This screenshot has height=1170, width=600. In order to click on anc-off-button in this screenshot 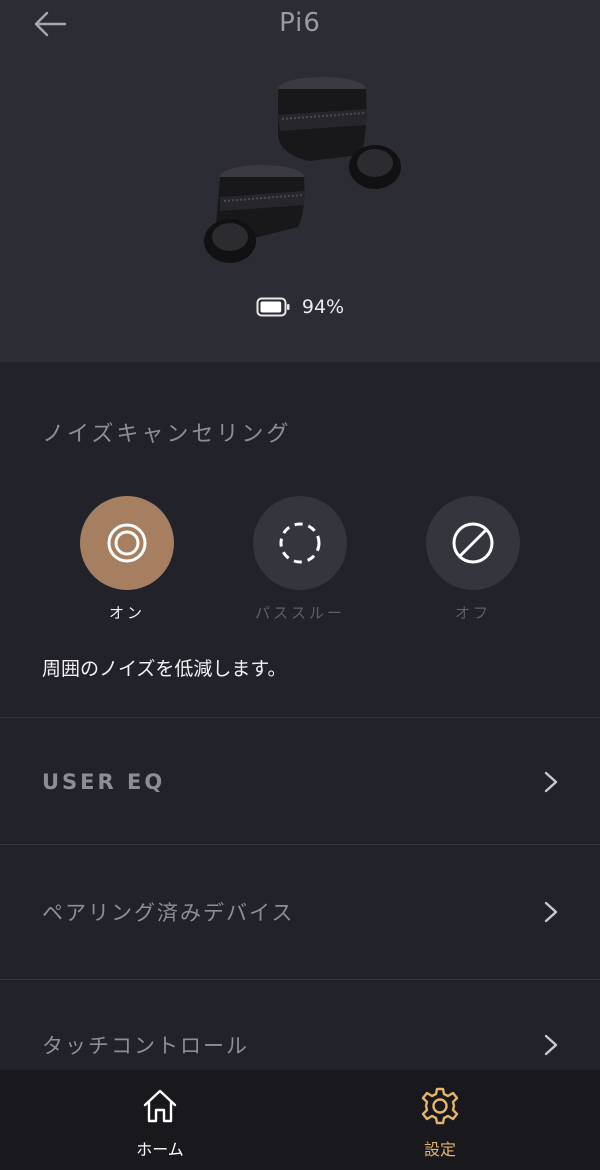, I will do `click(473, 543)`.